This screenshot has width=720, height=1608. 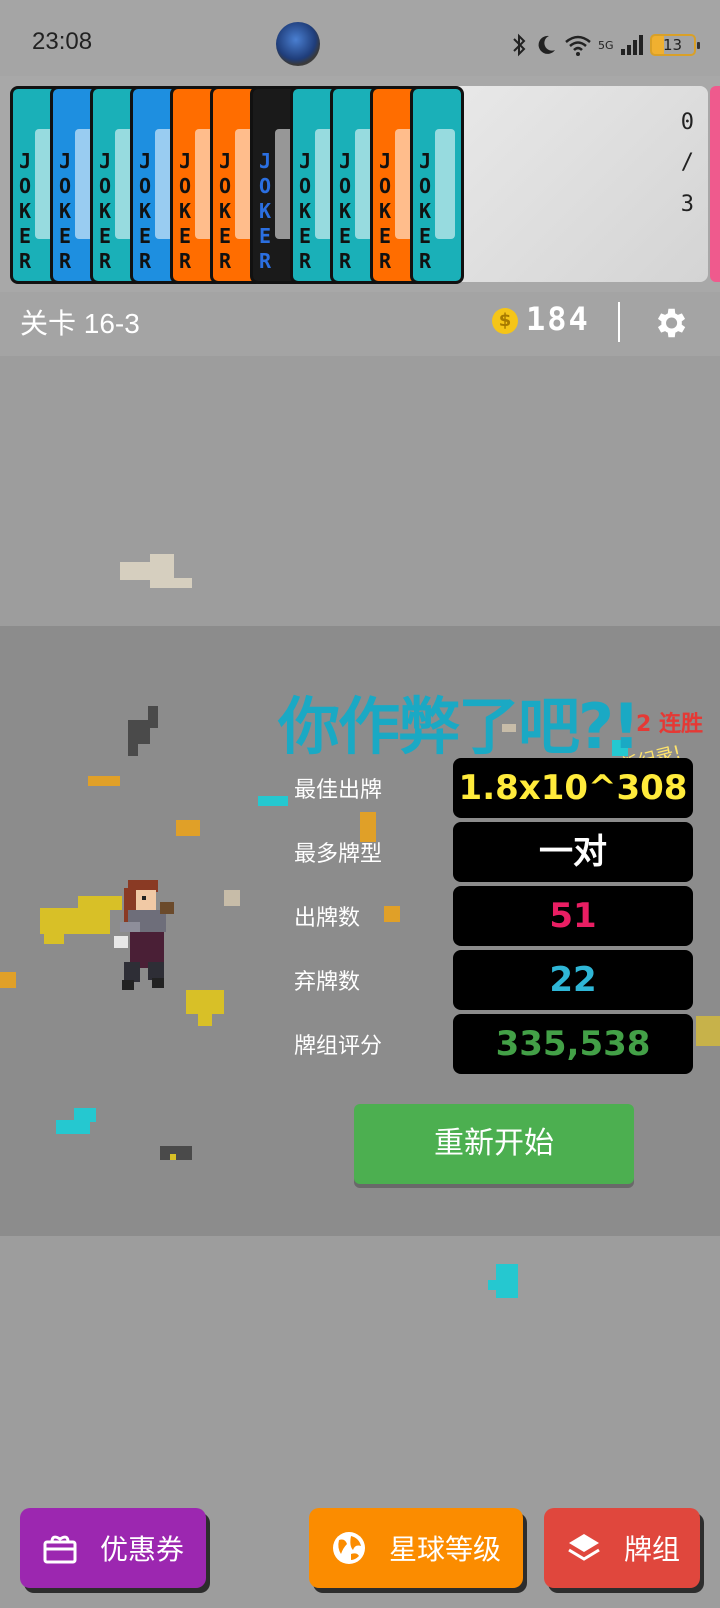 What do you see at coordinates (494, 1144) in the screenshot?
I see `restart-button: 重新开始` at bounding box center [494, 1144].